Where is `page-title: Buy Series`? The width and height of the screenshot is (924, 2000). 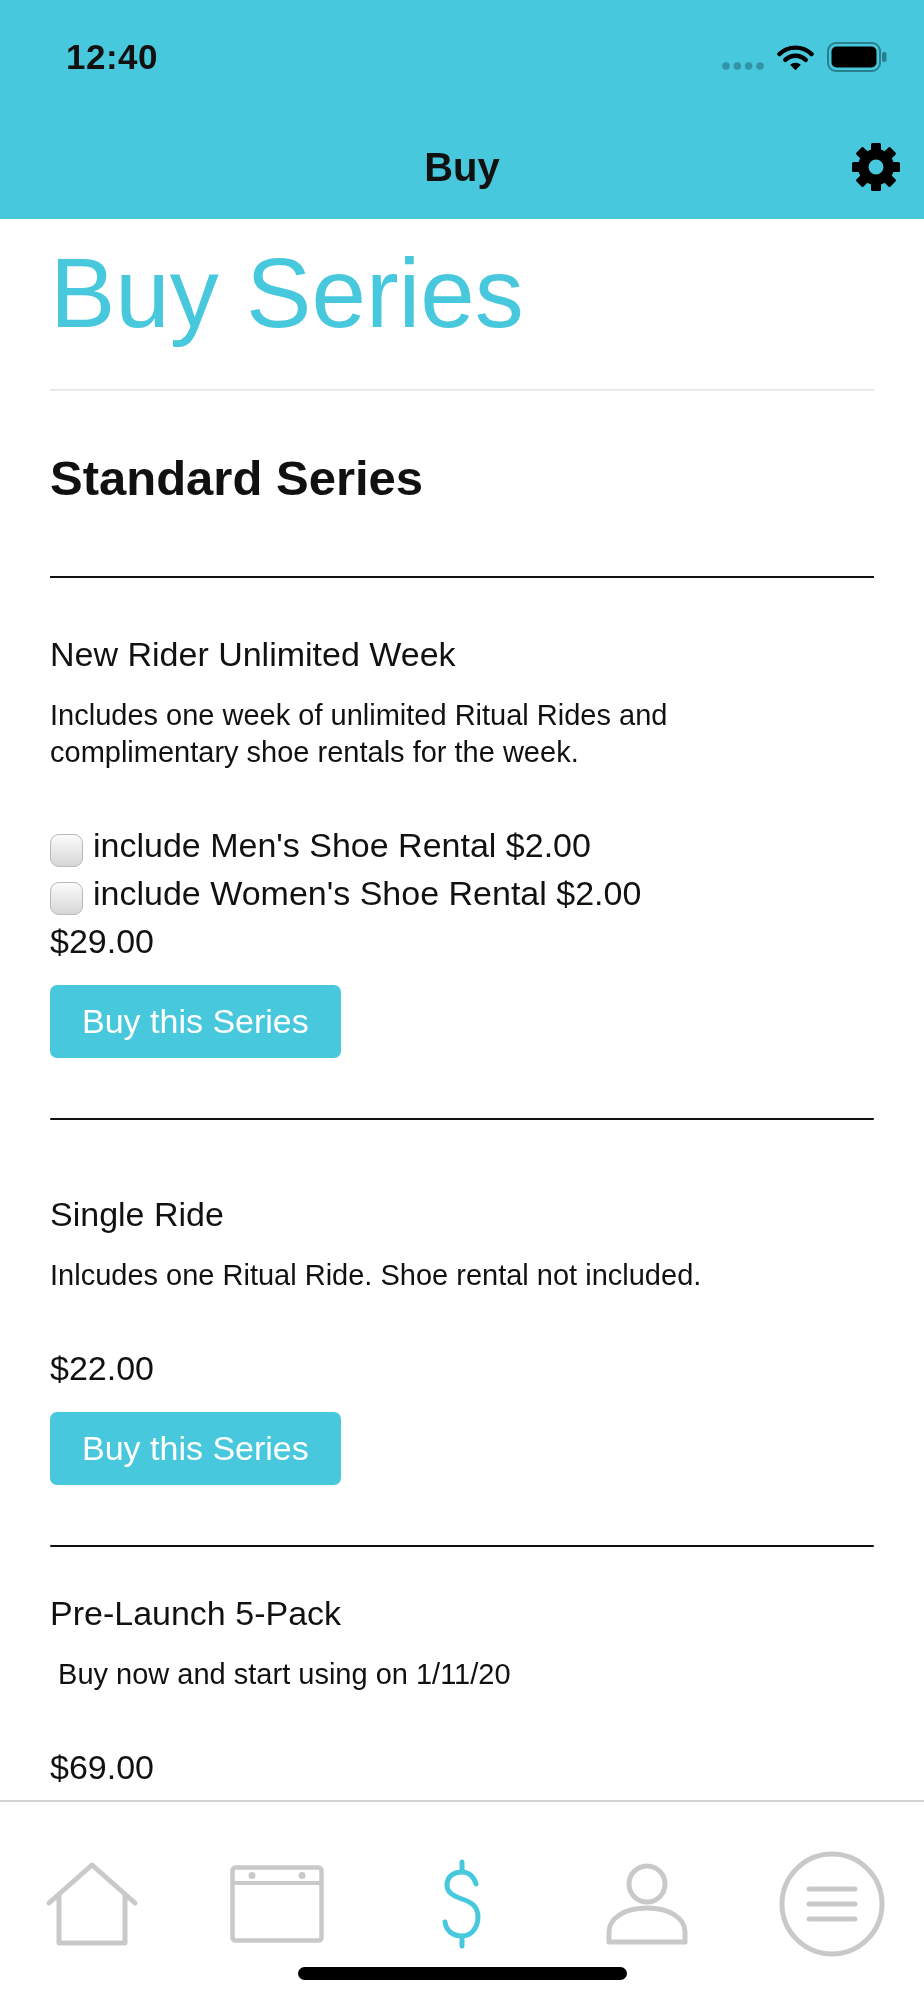 page-title: Buy Series is located at coordinates (287, 293).